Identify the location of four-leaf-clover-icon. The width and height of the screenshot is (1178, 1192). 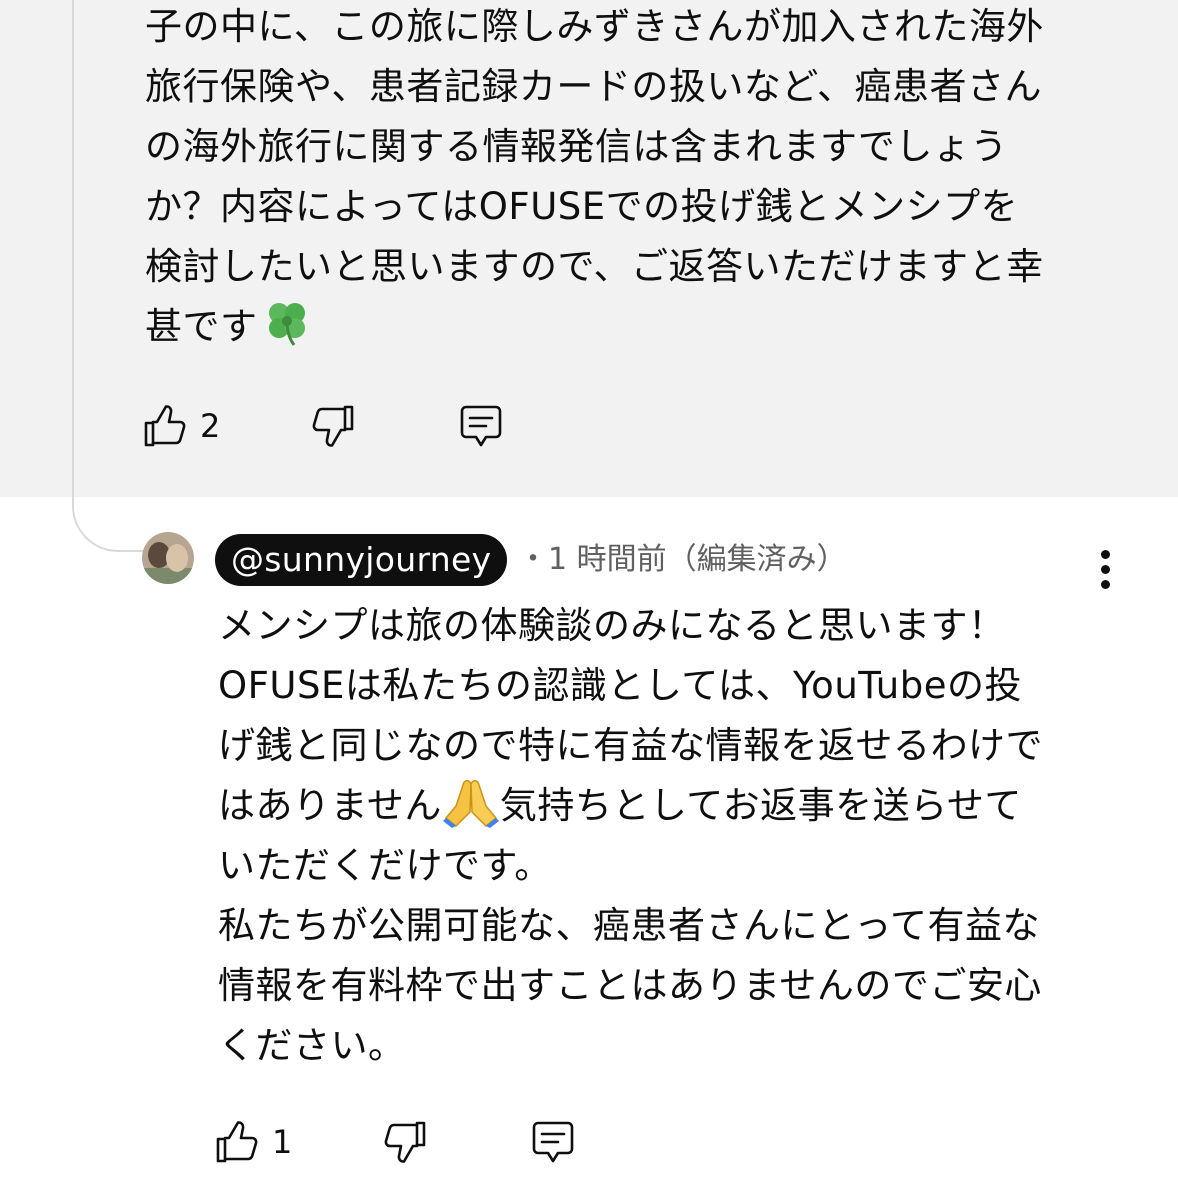
(286, 324).